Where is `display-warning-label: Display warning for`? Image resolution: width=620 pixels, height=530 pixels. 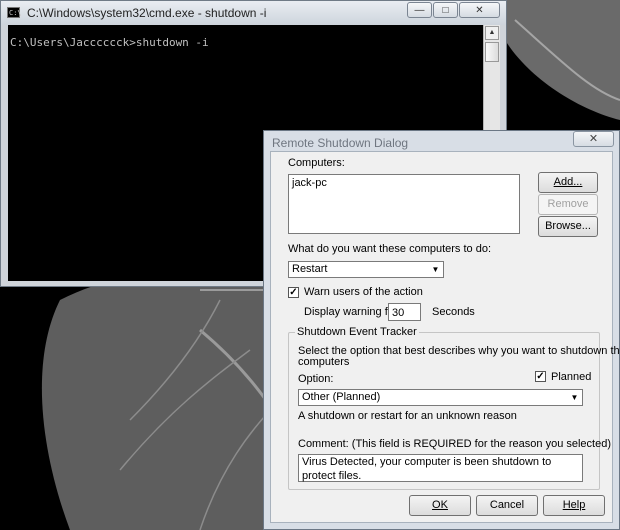 display-warning-label: Display warning for is located at coordinates (351, 312).